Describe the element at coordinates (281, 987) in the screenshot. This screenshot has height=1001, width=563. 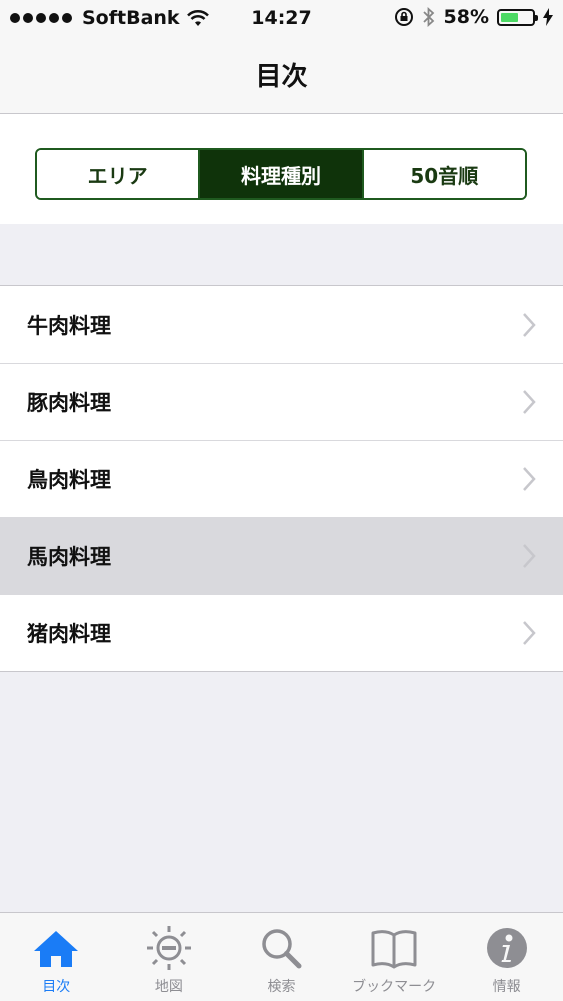
I see `tab-label: 検索` at that location.